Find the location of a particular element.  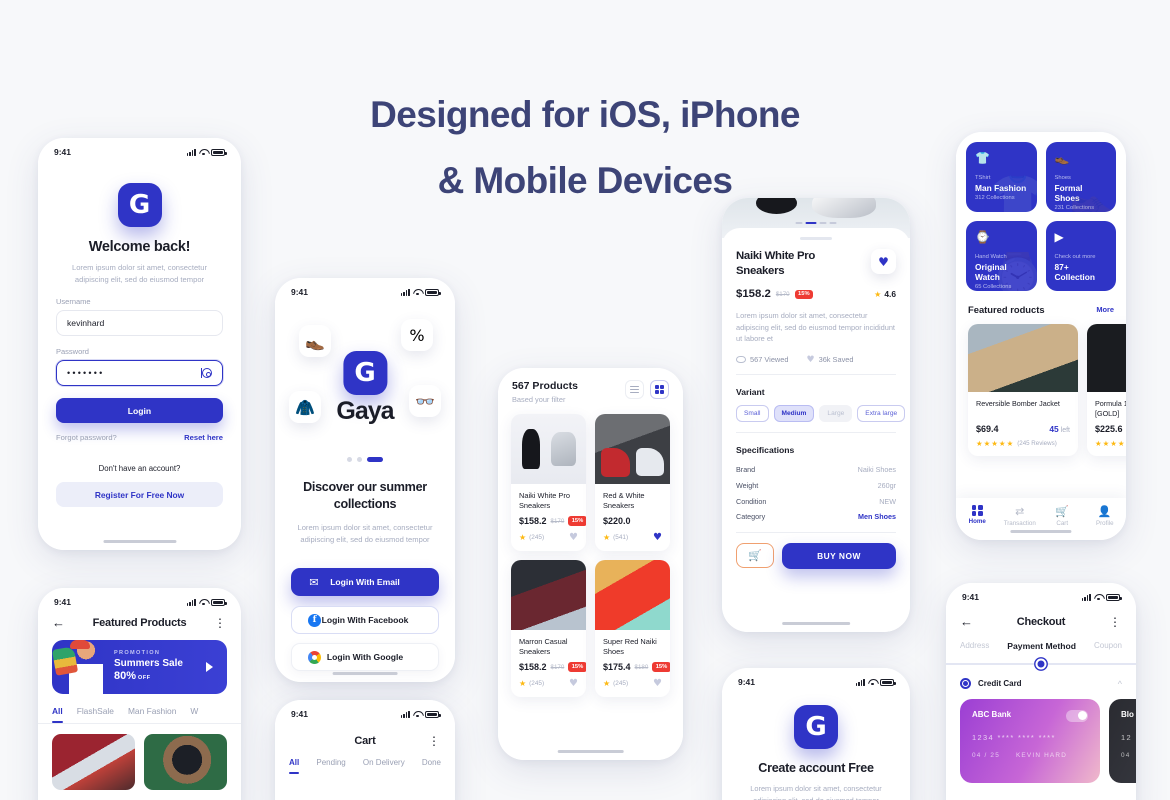

product-old-price: $170 is located at coordinates (557, 521).